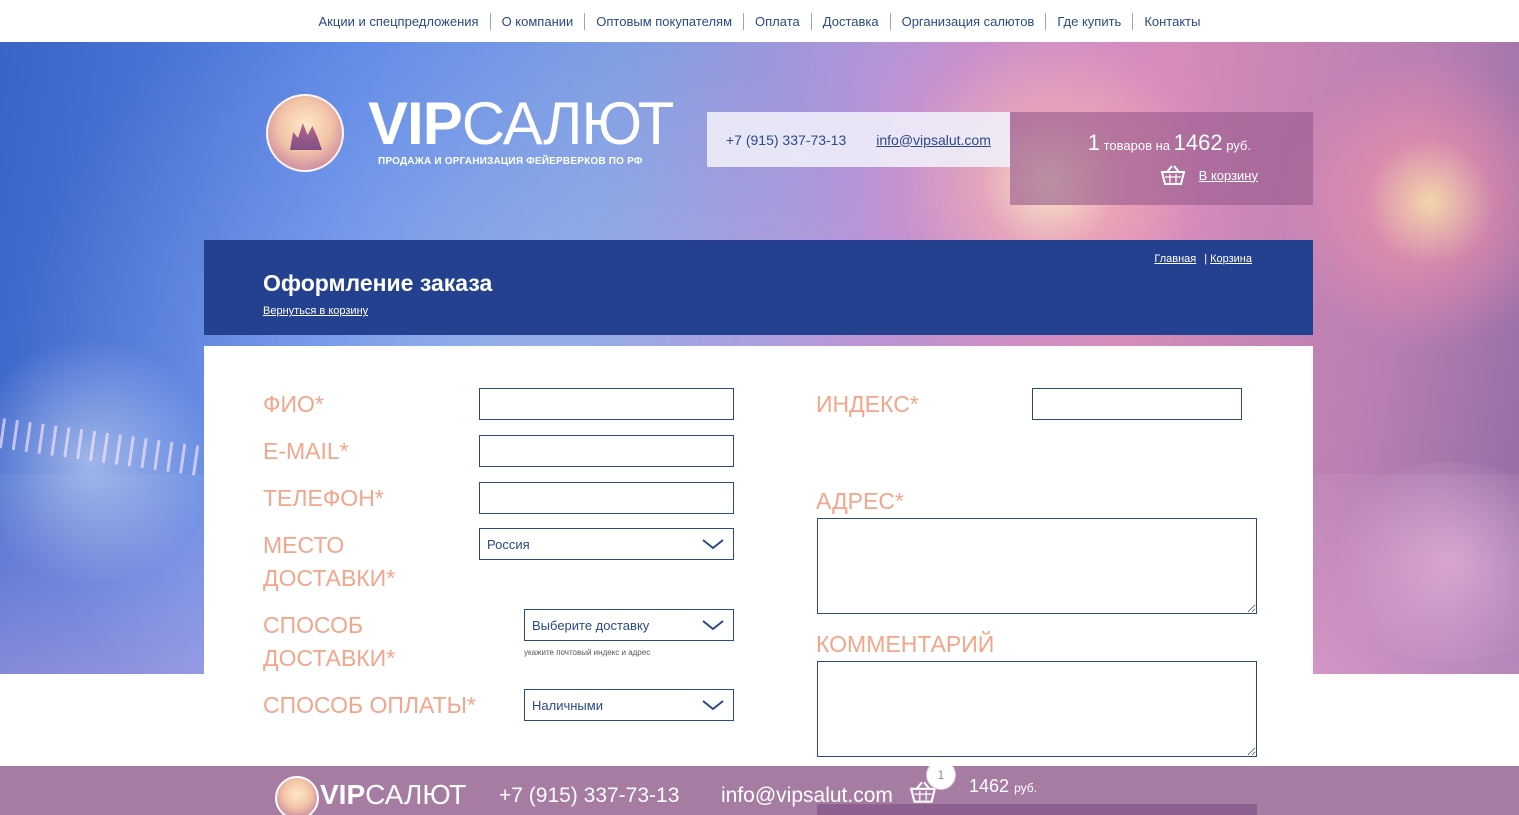  Describe the element at coordinates (860, 501) in the screenshot. I see `address-label: АДРЕС*` at that location.